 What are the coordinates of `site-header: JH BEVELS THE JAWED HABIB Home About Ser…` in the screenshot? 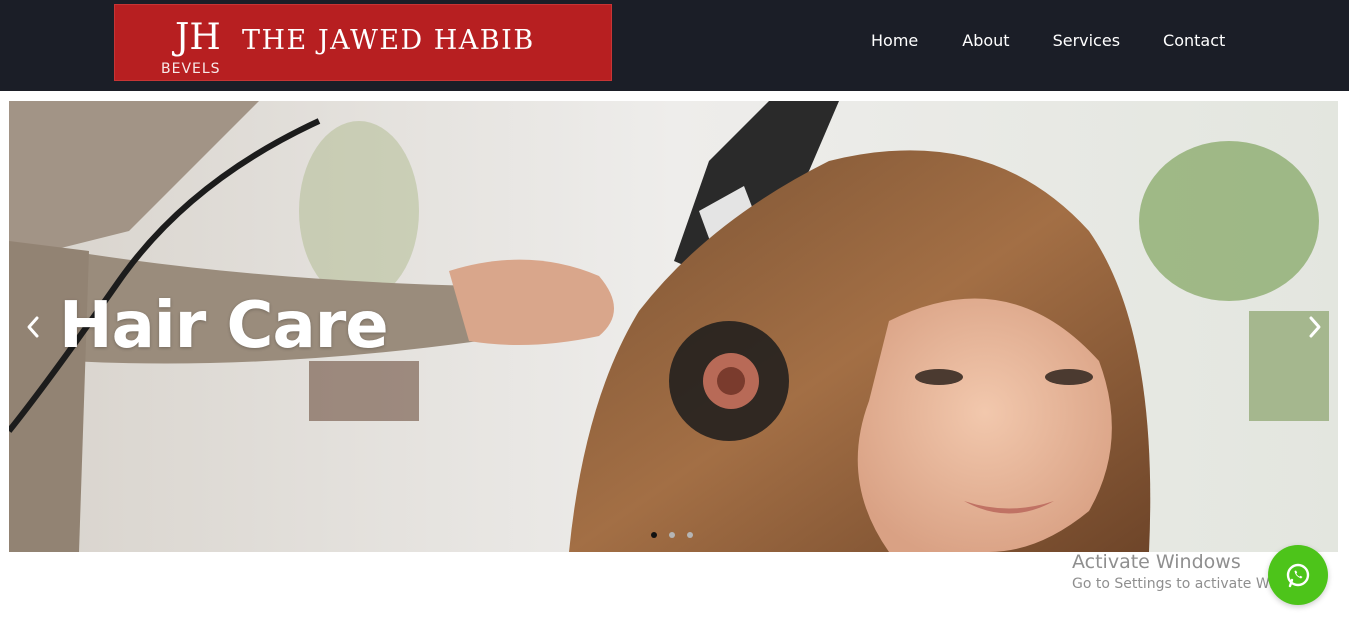 It's located at (674, 45).